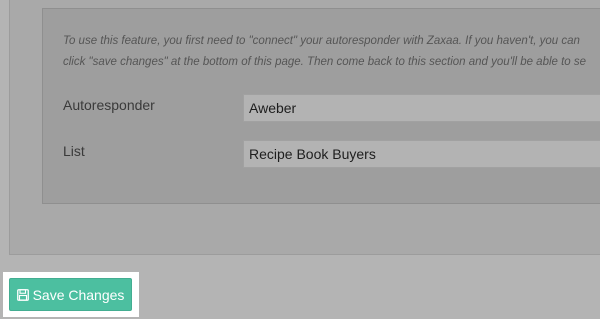  Describe the element at coordinates (22, 294) in the screenshot. I see `floppy-disk-icon` at that location.